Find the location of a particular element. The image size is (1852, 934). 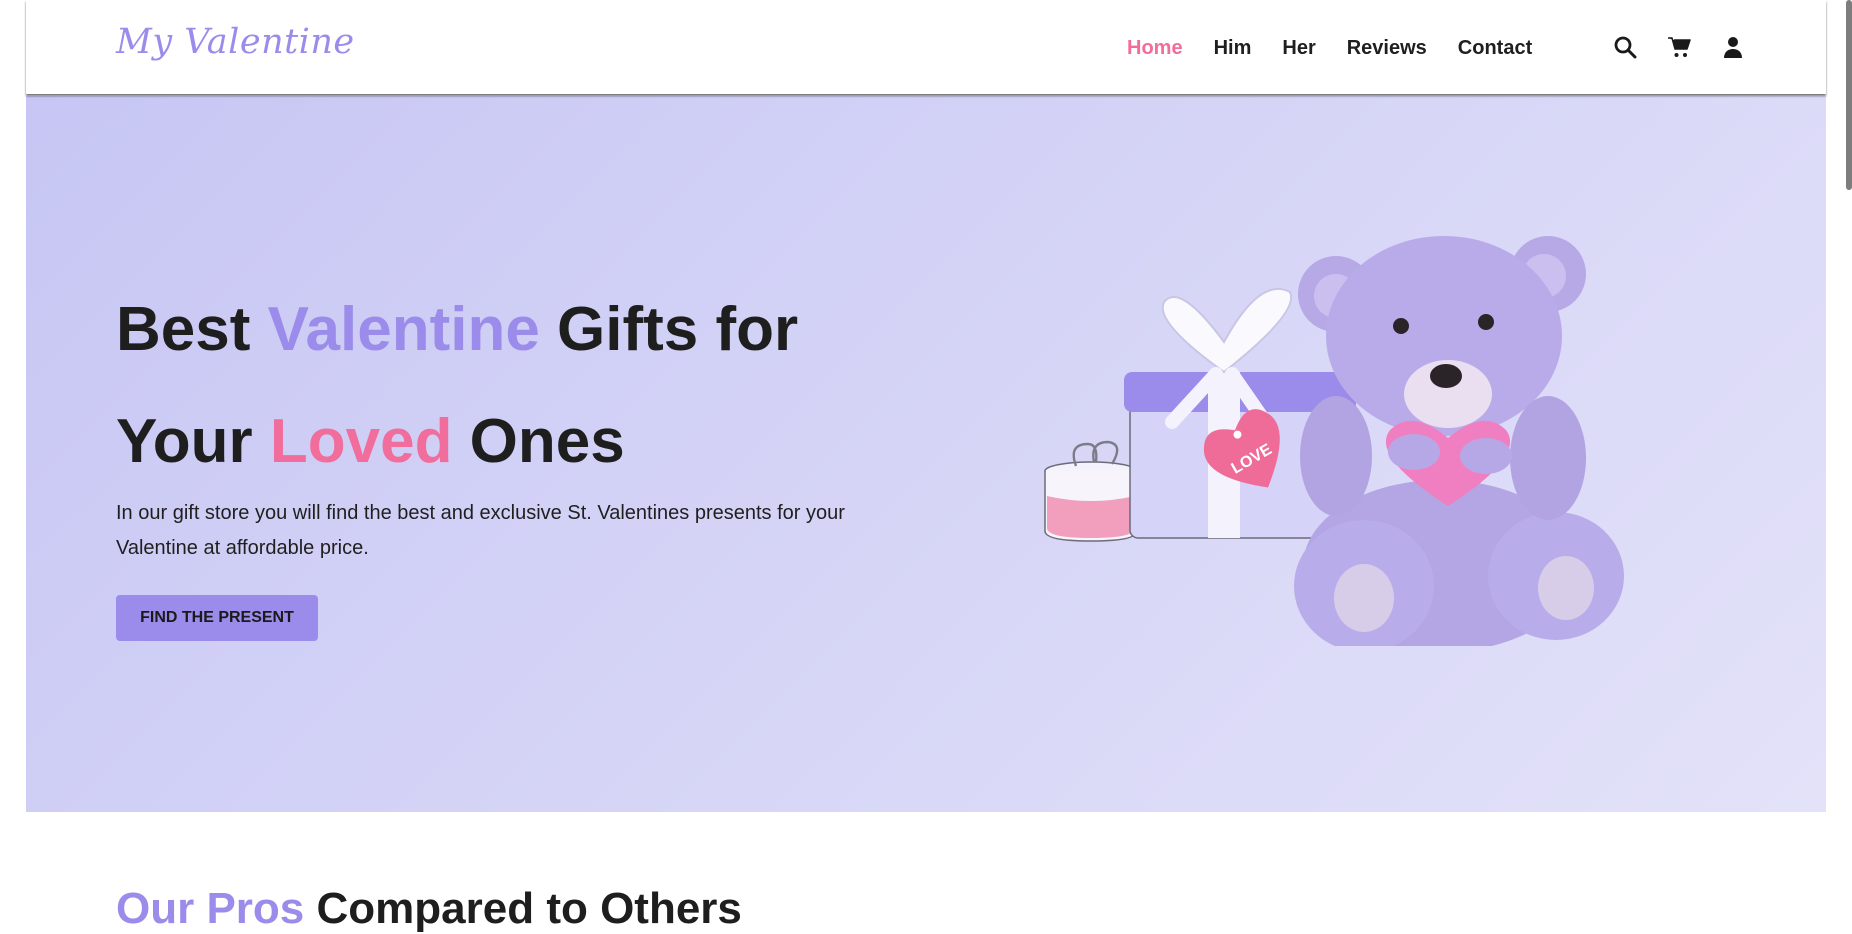

find-present-button: FIND THE PRESENT is located at coordinates (217, 618).